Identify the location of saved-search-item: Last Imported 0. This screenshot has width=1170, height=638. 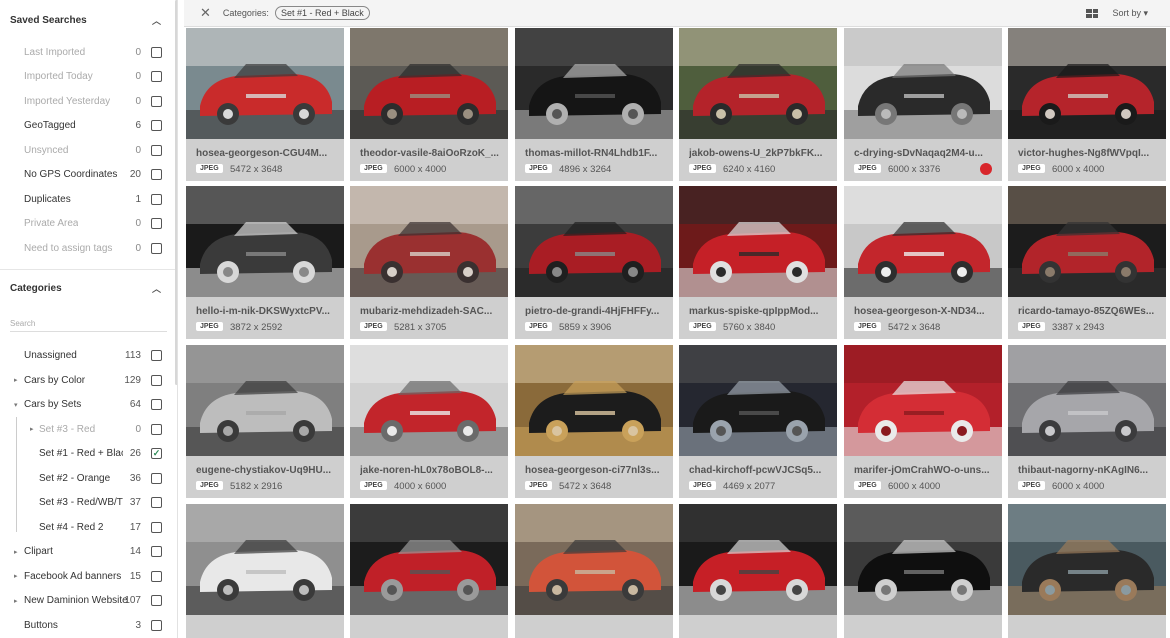
(88, 52).